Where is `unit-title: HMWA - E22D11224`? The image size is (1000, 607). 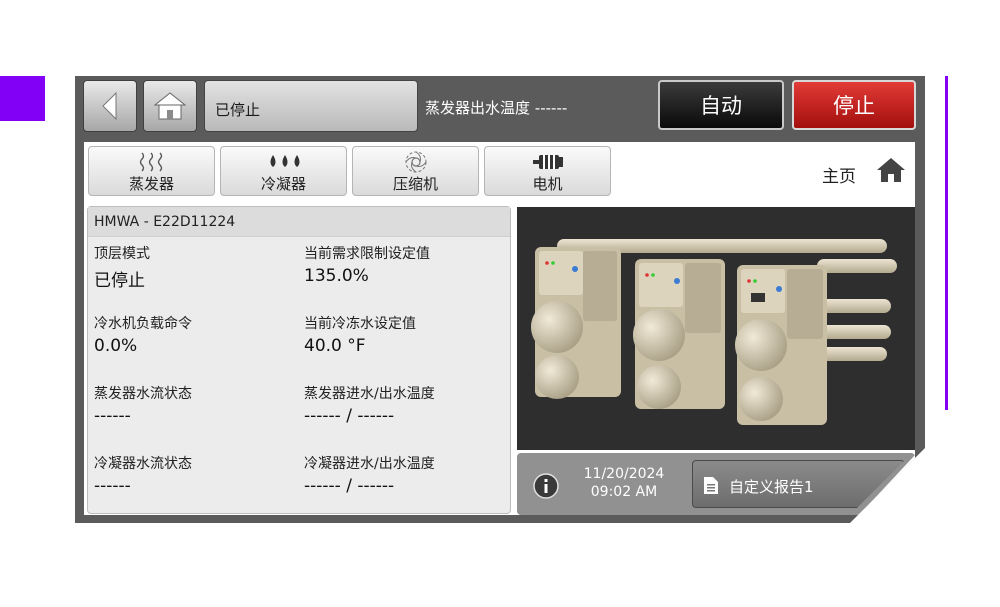 unit-title: HMWA - E22D11224 is located at coordinates (299, 222).